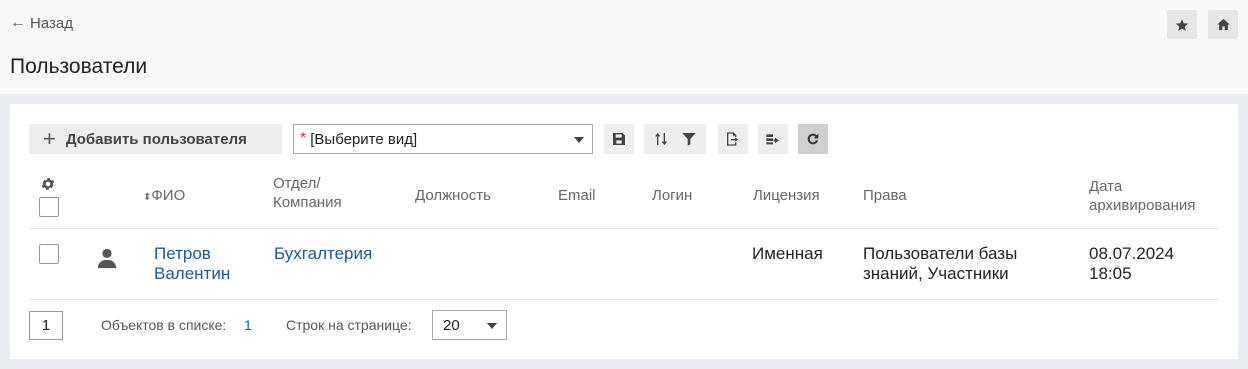 This screenshot has height=369, width=1248. I want to click on view-select: * [Выберите вид], so click(443, 139).